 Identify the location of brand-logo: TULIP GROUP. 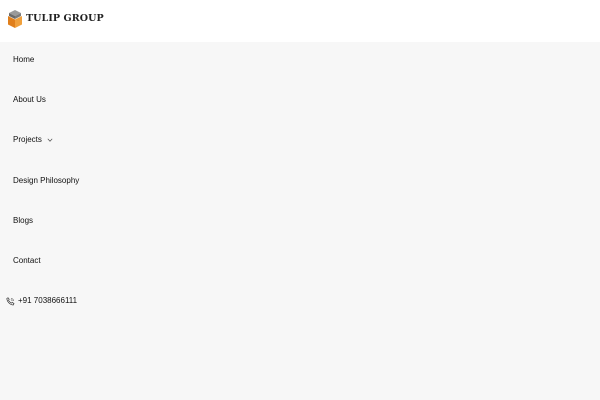
(55, 19).